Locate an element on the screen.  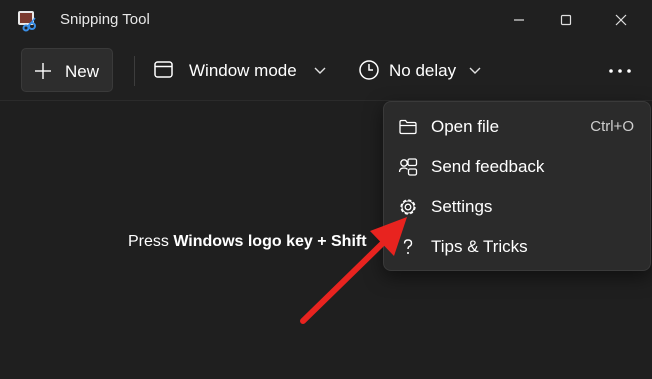
close-icon is located at coordinates (621, 20).